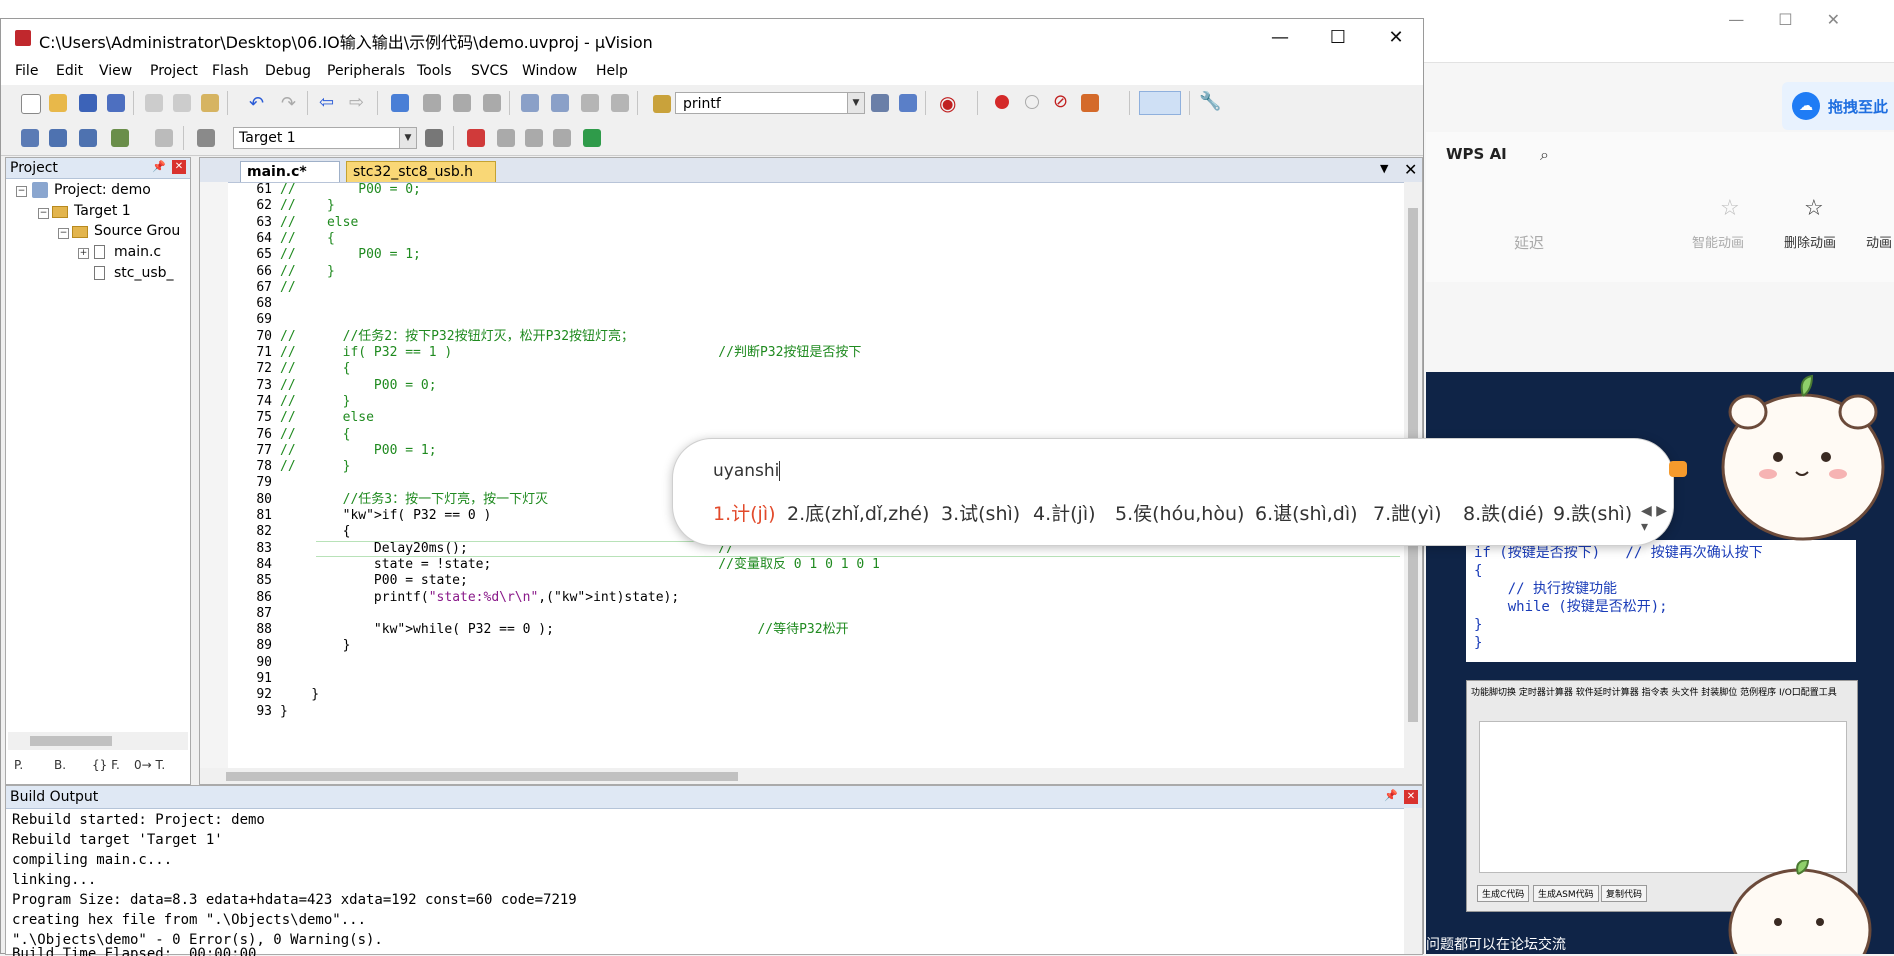 The image size is (1894, 956). I want to click on find-in-files-icon, so click(662, 104).